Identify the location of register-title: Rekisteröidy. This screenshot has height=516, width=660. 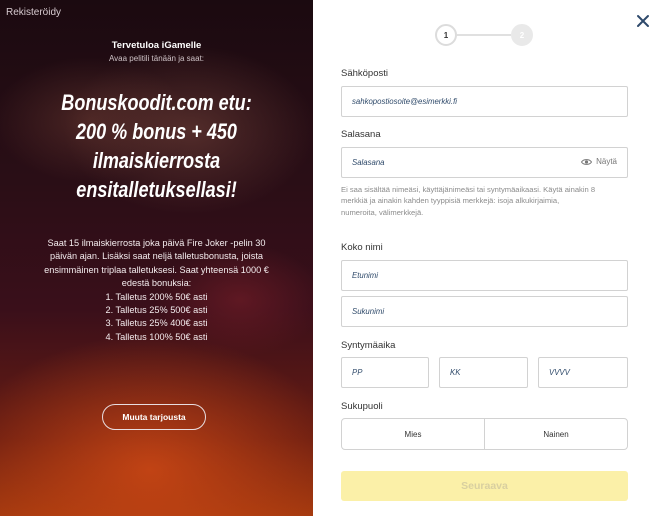
(34, 12).